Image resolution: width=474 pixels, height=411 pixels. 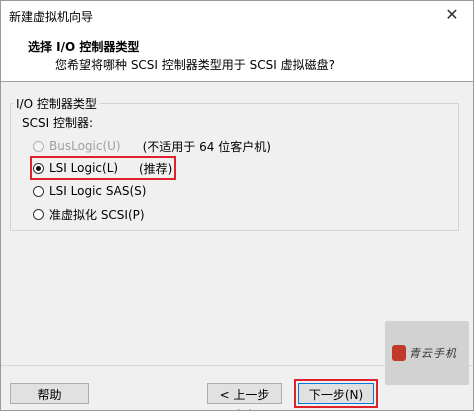 What do you see at coordinates (103, 168) in the screenshot?
I see `lsi-logic-highlight-box` at bounding box center [103, 168].